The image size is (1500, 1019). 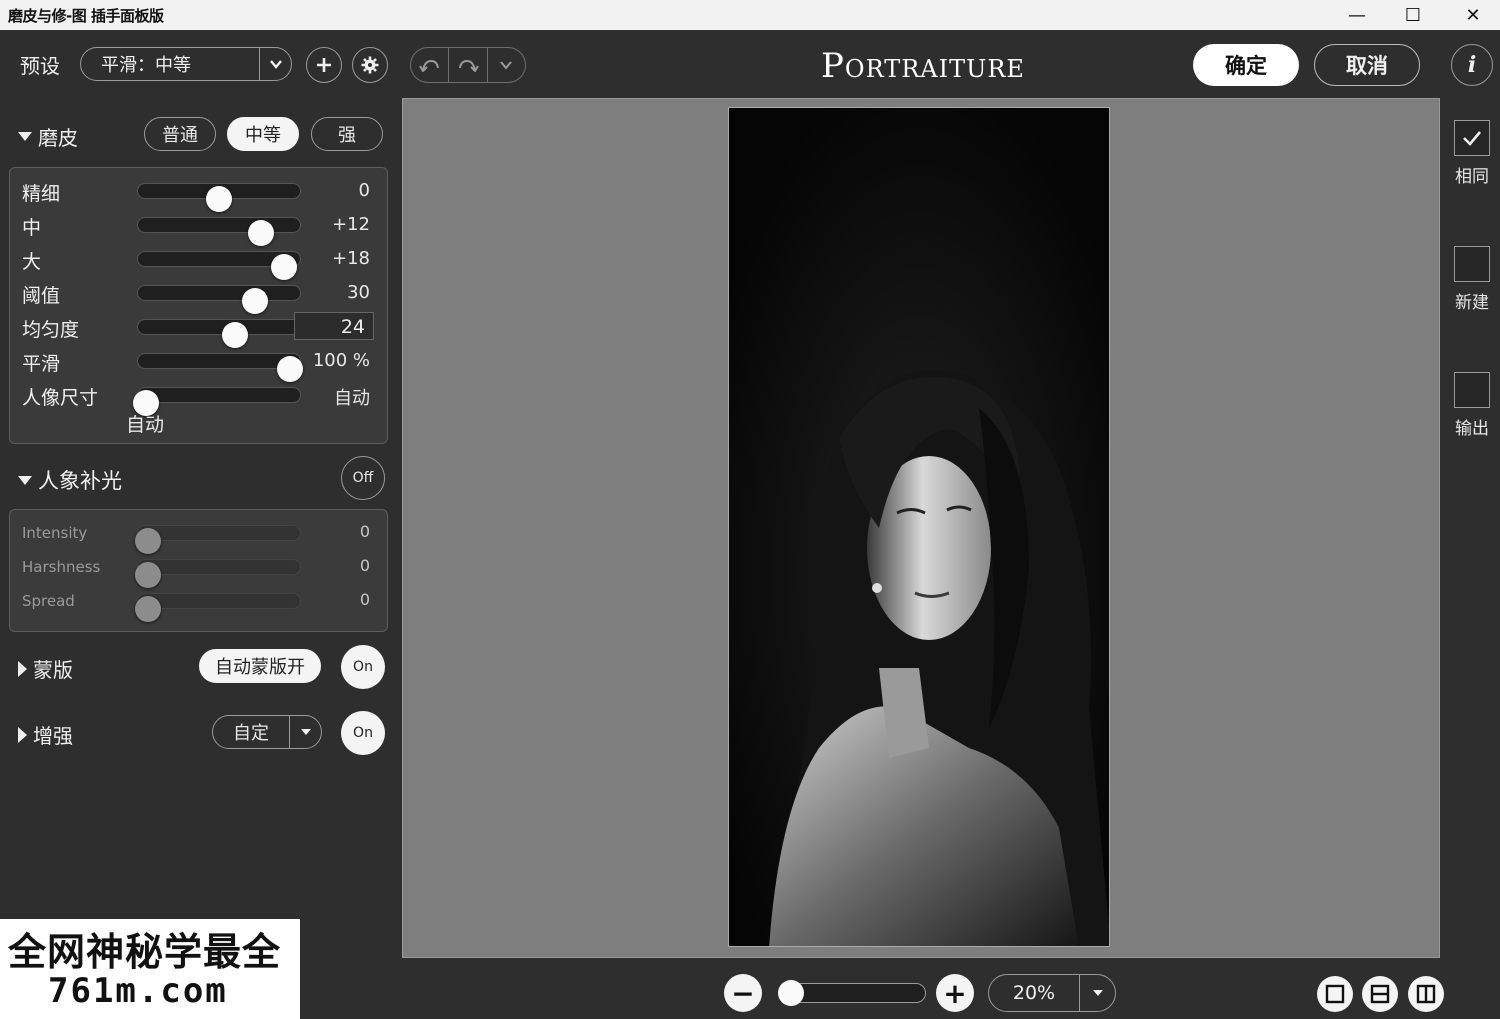 What do you see at coordinates (145, 952) in the screenshot?
I see `watermark-line1: 全网神秘学最全` at bounding box center [145, 952].